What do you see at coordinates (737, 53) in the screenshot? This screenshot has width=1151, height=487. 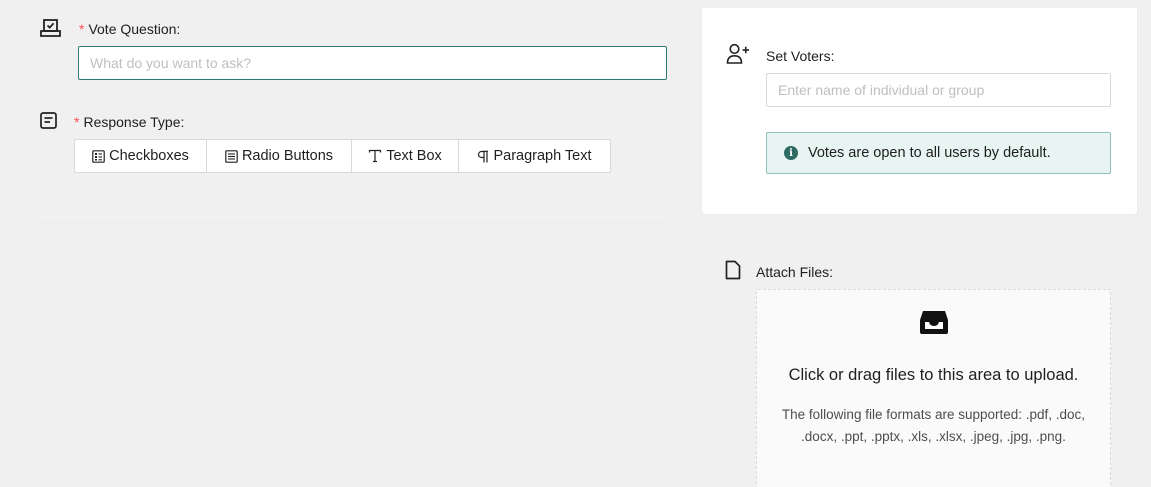 I see `add-user-icon` at bounding box center [737, 53].